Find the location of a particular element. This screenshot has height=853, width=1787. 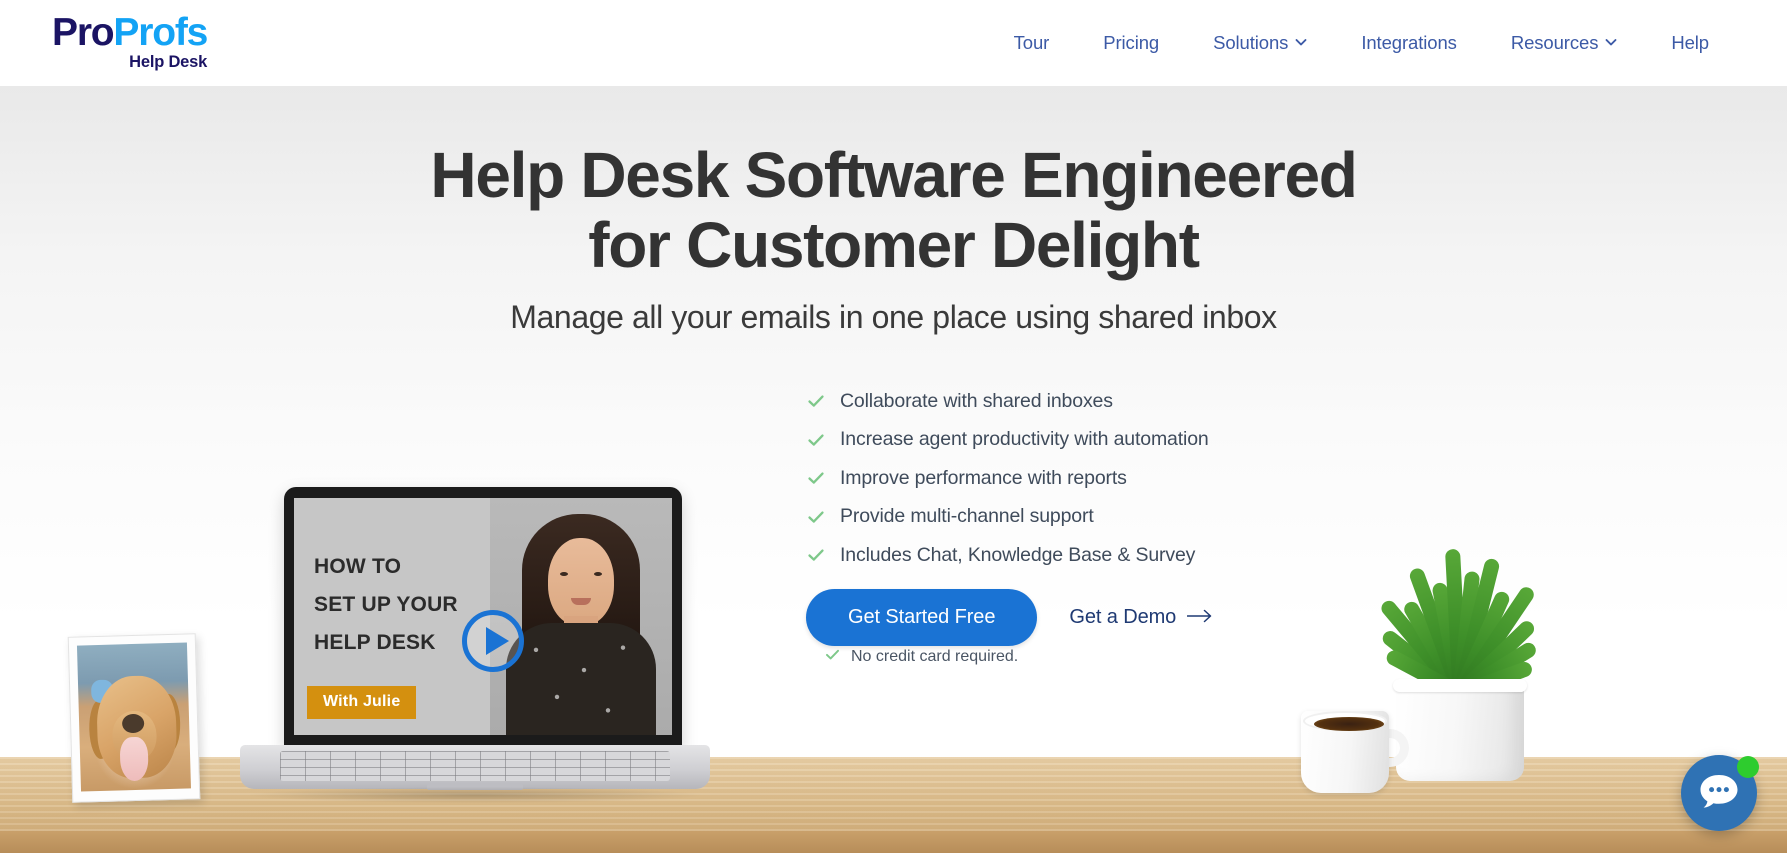

feature-item: Collaborate with shared inboxes is located at coordinates (1007, 401).